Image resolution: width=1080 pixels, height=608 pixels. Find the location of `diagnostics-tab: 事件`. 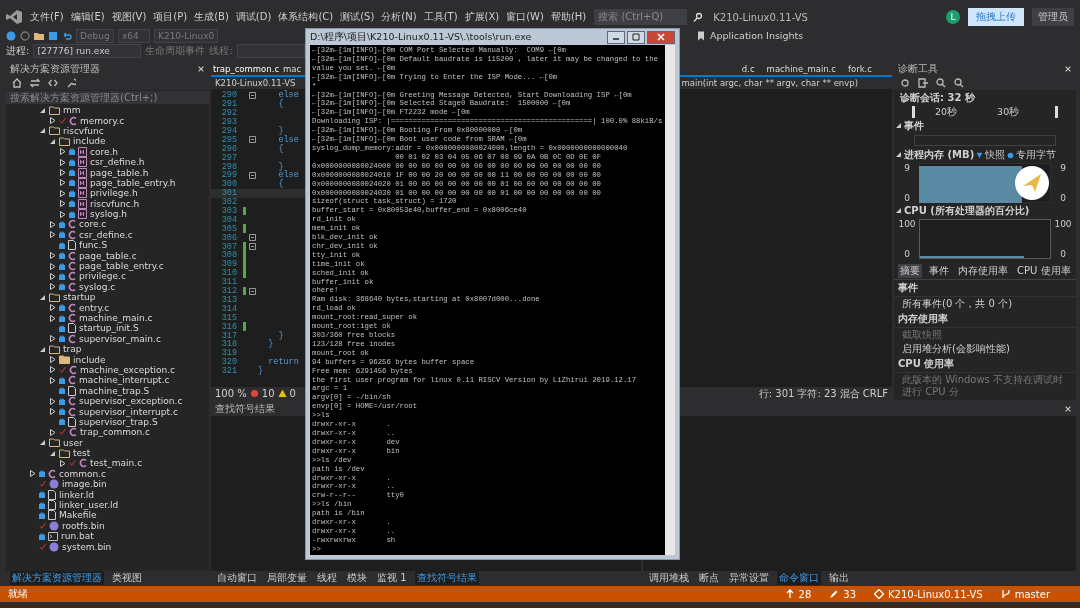

diagnostics-tab: 事件 is located at coordinates (939, 271).